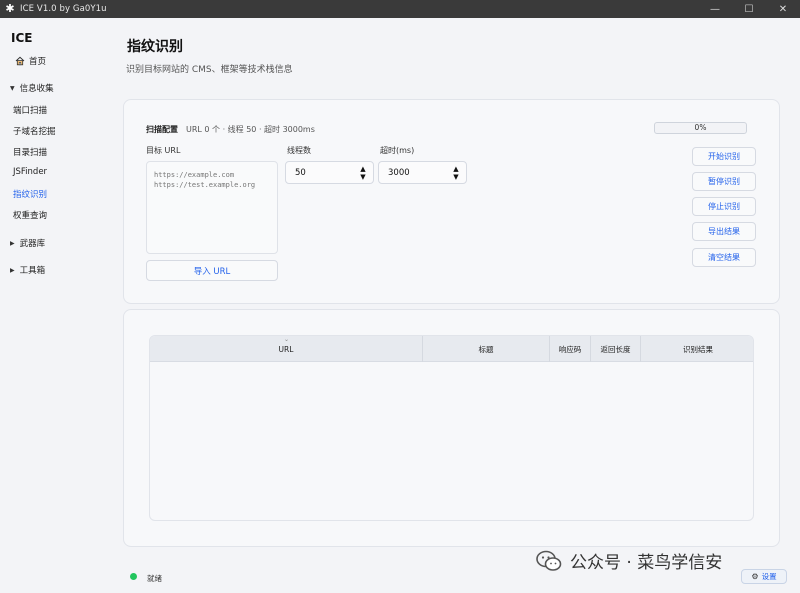 The width and height of the screenshot is (800, 593). What do you see at coordinates (155, 47) in the screenshot?
I see `page-title: 指纹识别` at bounding box center [155, 47].